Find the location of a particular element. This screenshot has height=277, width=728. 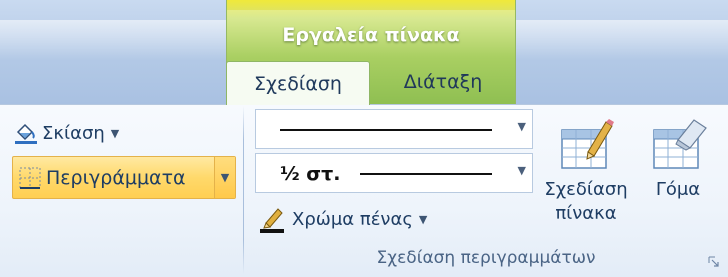

tab-layout: Διάταξη is located at coordinates (443, 82).